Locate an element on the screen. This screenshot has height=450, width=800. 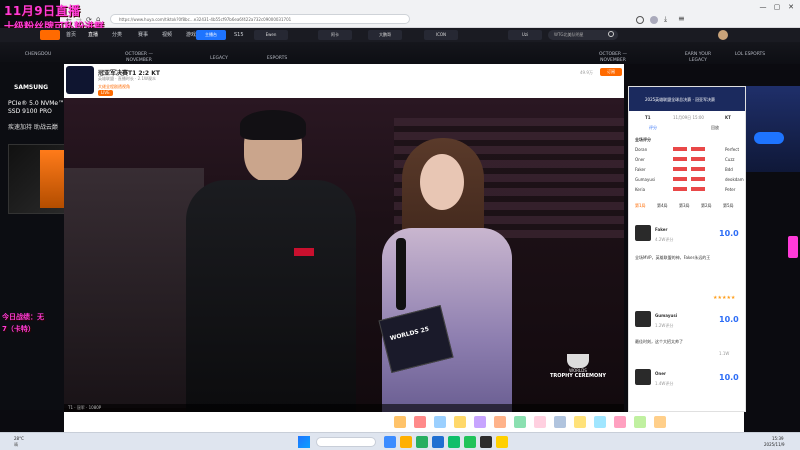
nav-video: 视频 is located at coordinates (167, 35).